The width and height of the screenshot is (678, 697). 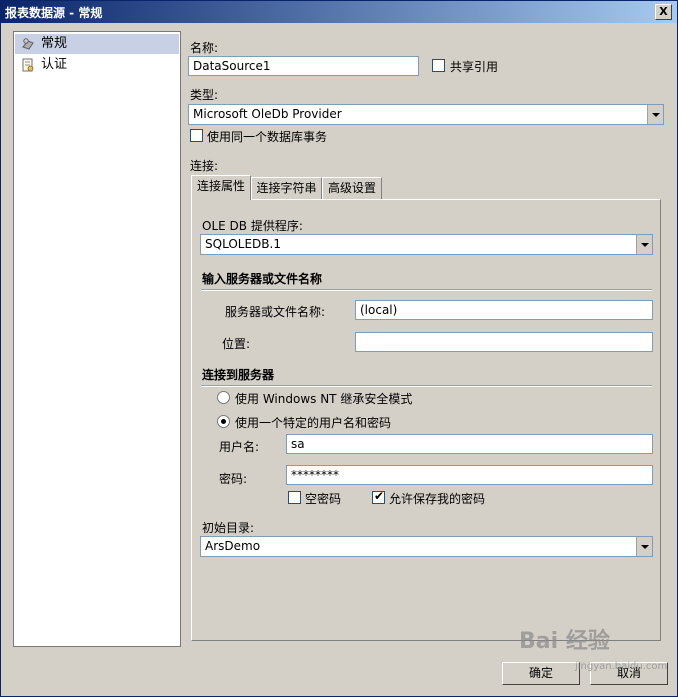 What do you see at coordinates (323, 499) in the screenshot?
I see `blank-password-label: 空密码` at bounding box center [323, 499].